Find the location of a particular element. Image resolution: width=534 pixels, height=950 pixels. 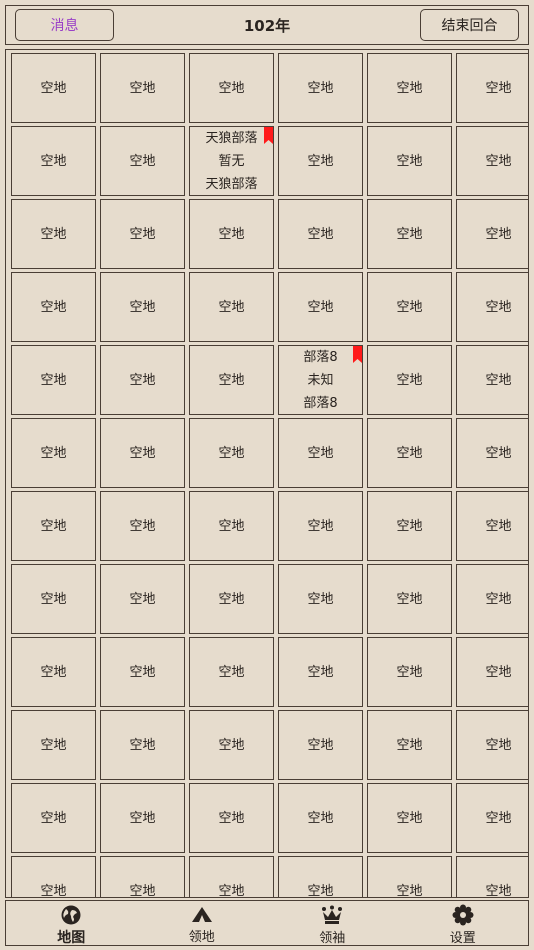

nav-item-map: 地图 is located at coordinates (71, 923).